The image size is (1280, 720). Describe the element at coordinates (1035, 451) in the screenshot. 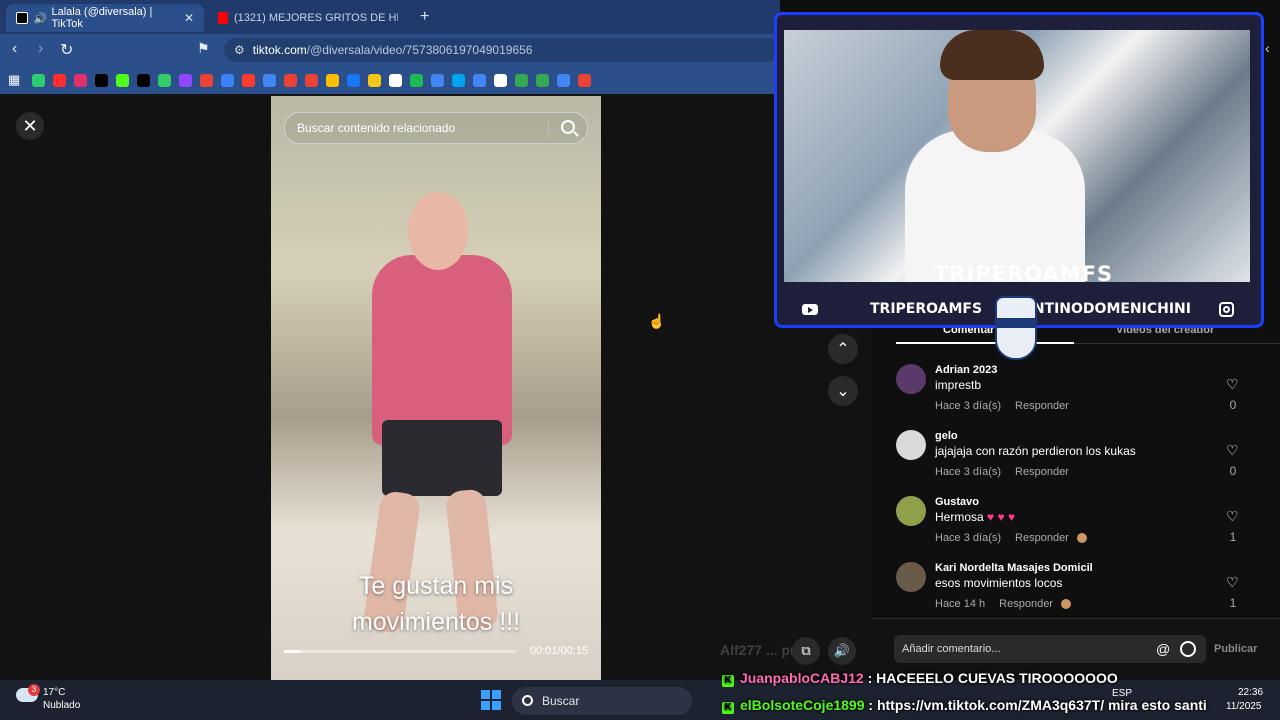

I see `comment-text: jajajaja con razón perdieron los kukas` at that location.